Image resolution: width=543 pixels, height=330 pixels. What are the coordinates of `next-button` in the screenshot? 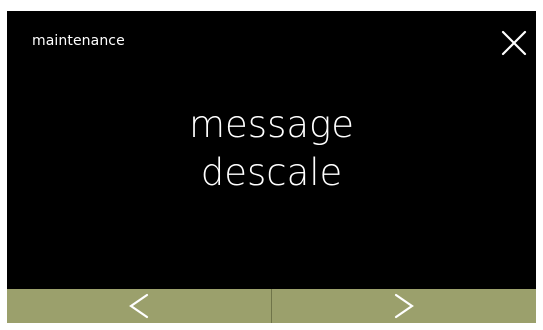 It's located at (404, 306).